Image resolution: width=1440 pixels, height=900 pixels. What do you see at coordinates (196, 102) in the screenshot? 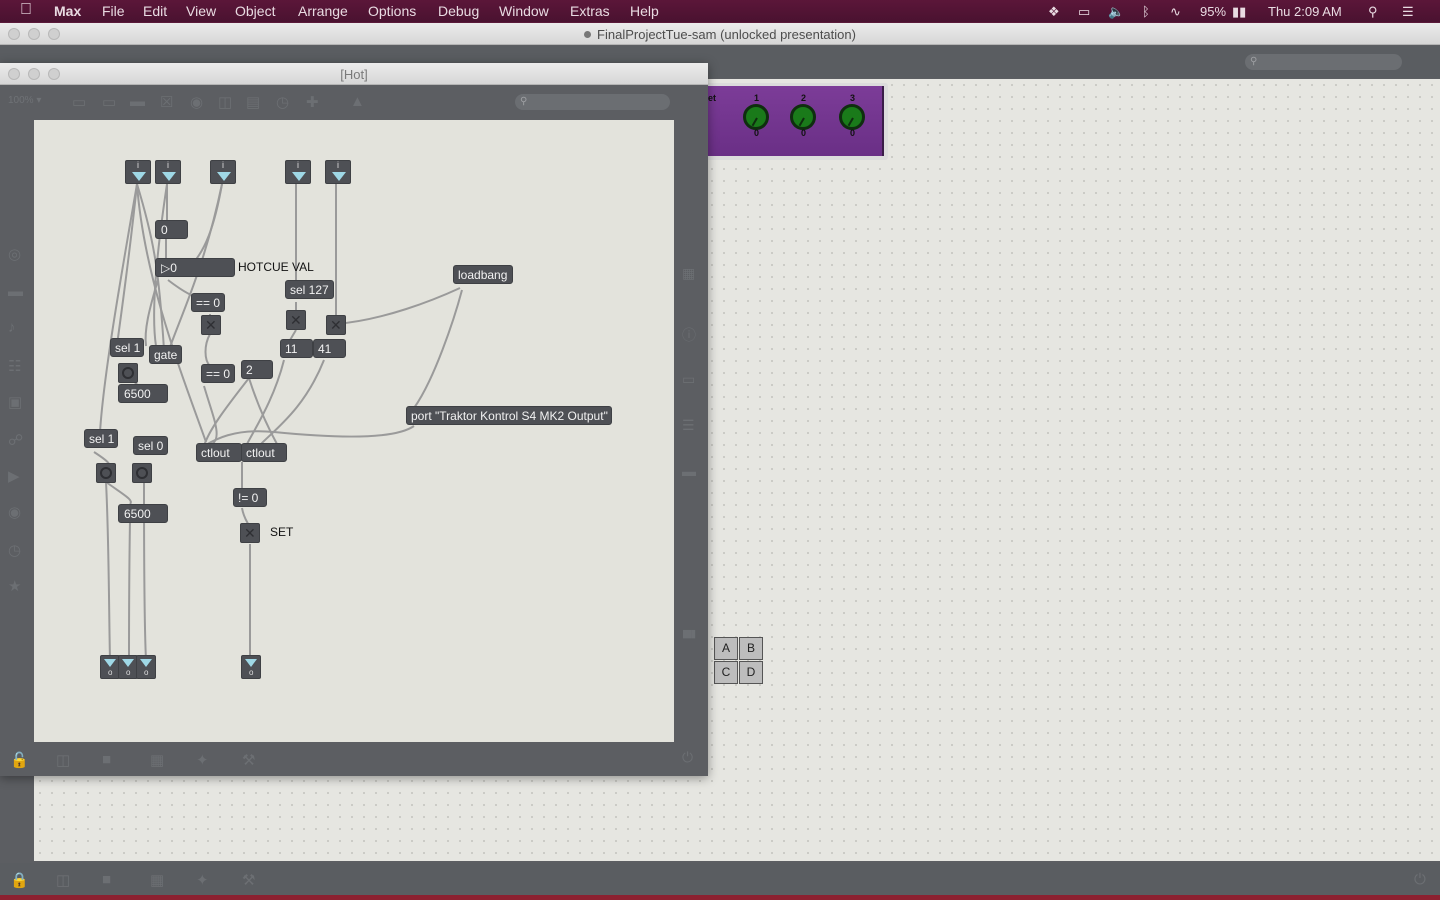
I see `bang-object-icon: ◉` at bounding box center [196, 102].